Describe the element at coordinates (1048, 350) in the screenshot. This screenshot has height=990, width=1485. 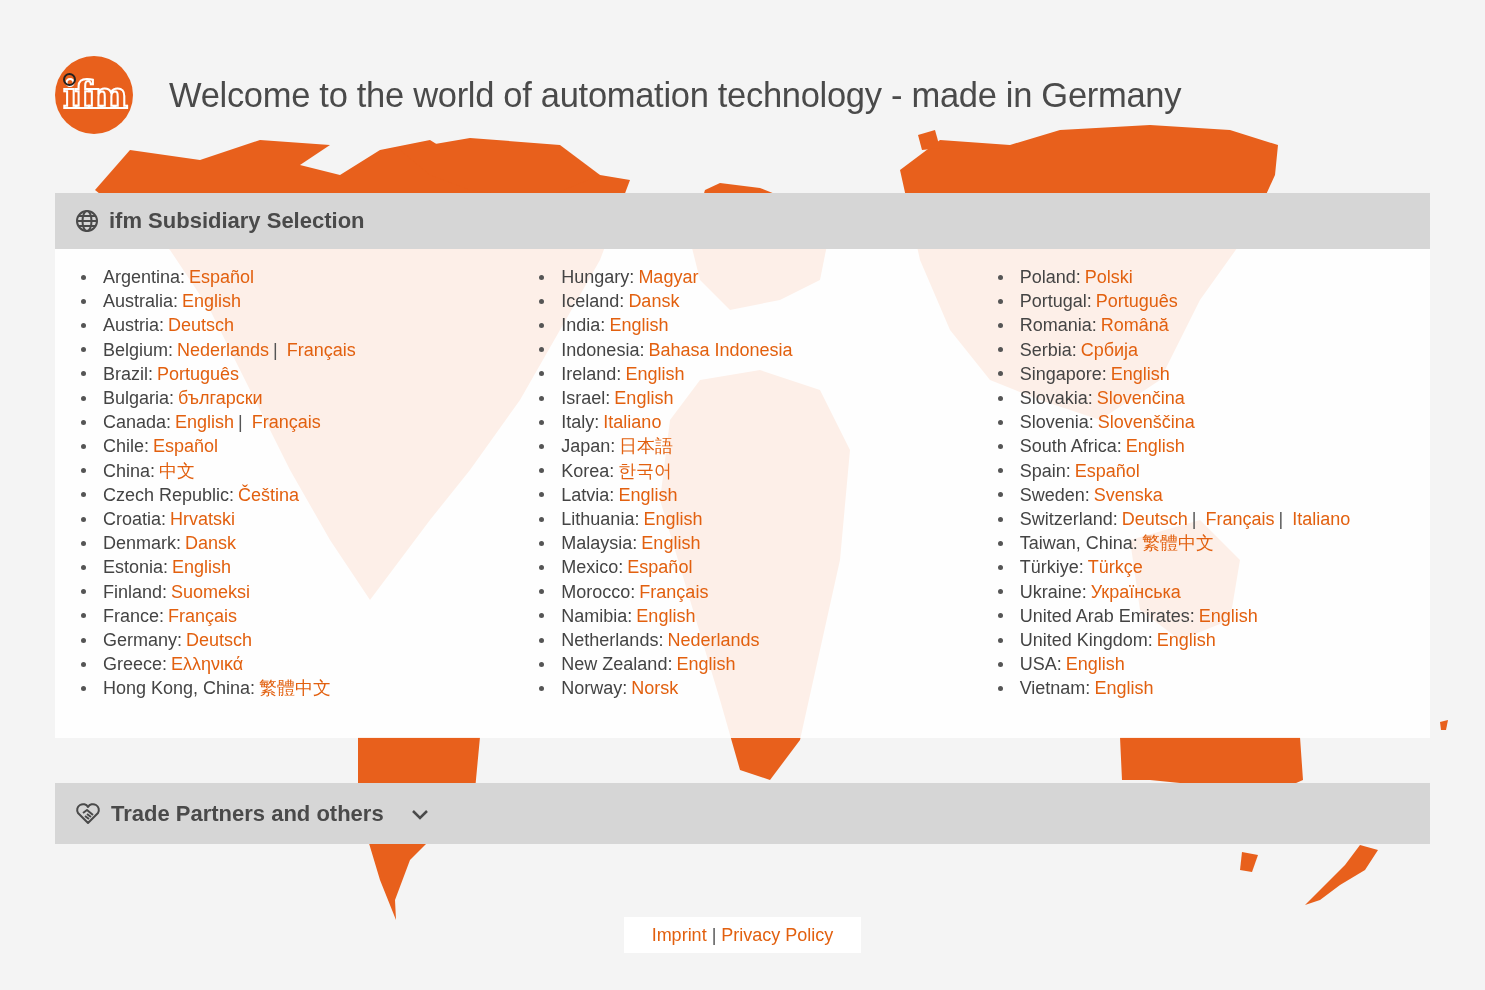
I see `country-label: Serbia:` at that location.